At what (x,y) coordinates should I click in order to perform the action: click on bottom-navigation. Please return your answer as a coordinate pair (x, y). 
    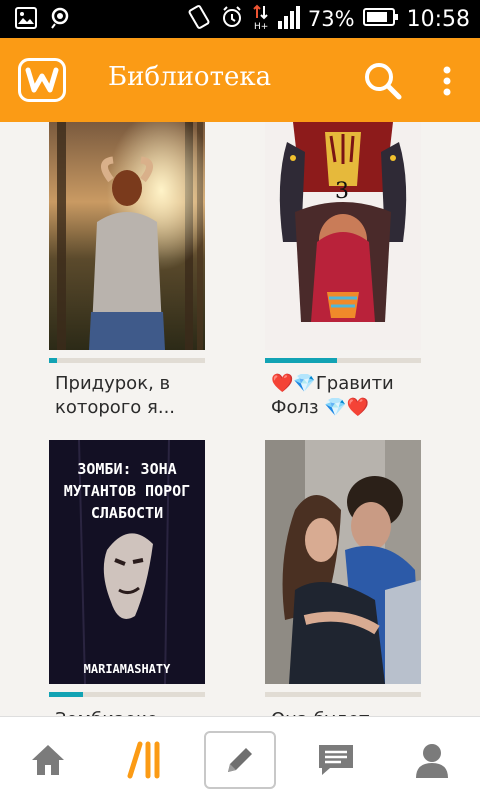
    Looking at the image, I should click on (240, 758).